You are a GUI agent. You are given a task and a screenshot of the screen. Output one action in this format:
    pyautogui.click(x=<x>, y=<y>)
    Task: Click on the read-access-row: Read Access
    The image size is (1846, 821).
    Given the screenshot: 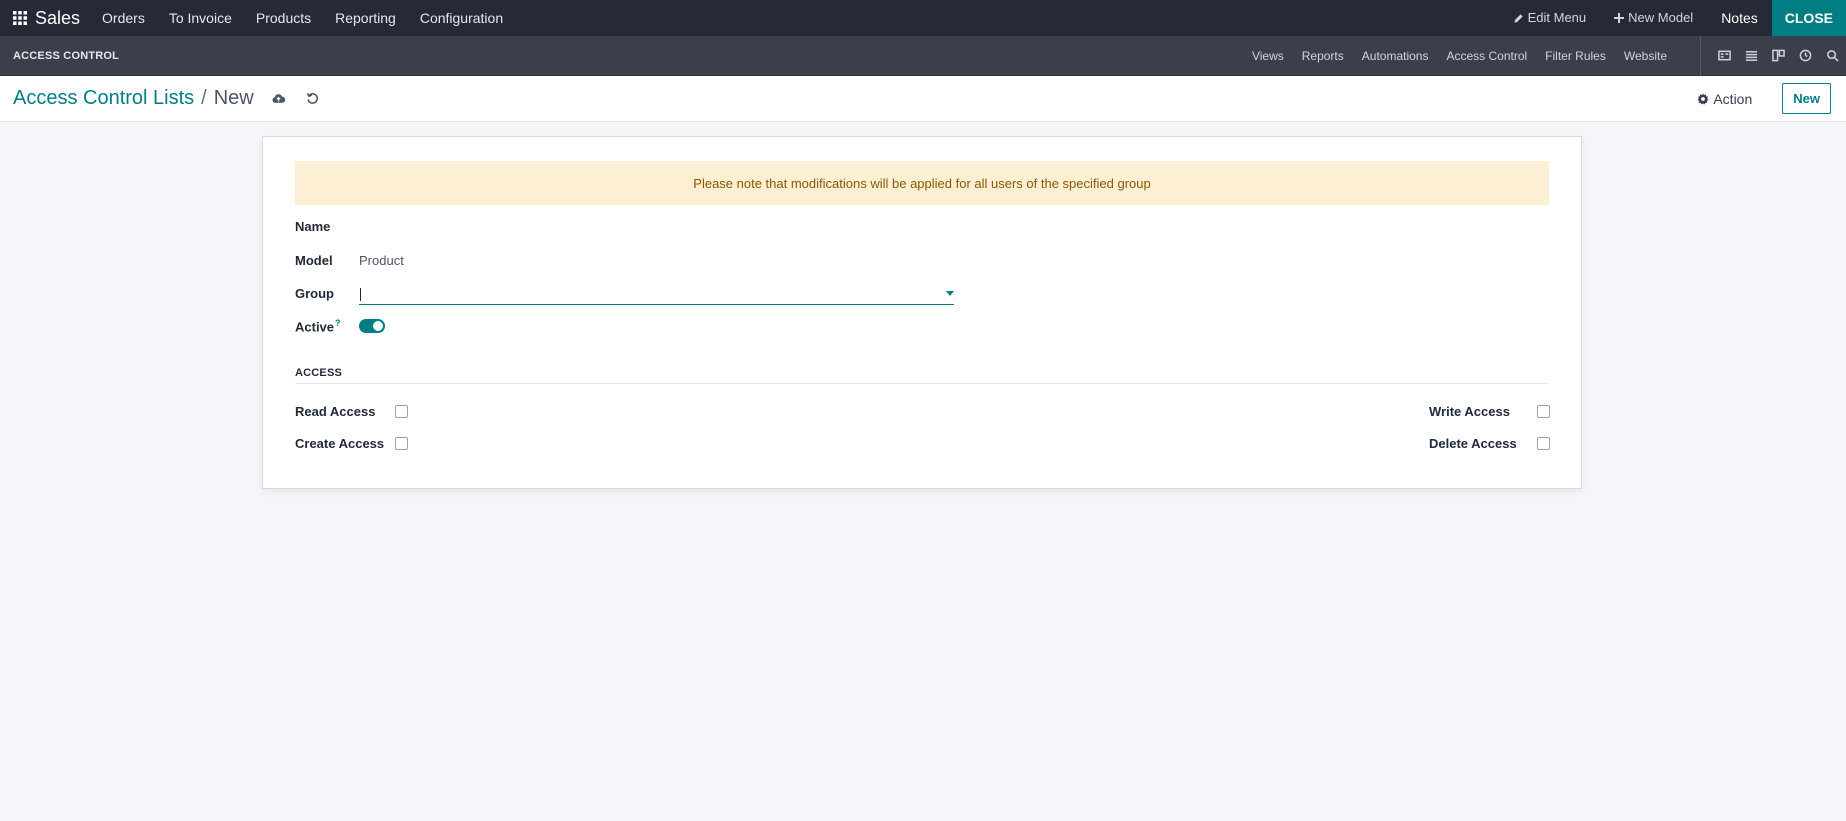 What is the action you would take?
    pyautogui.click(x=351, y=411)
    